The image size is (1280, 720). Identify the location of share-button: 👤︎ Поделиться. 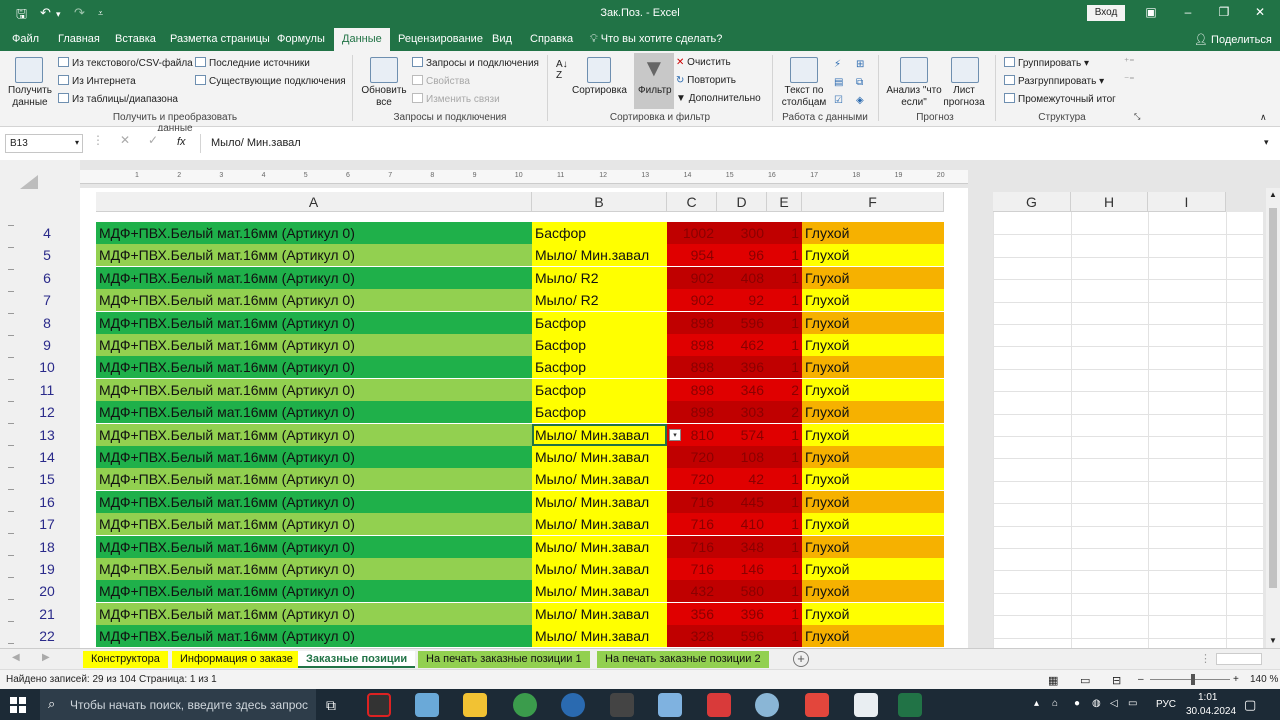
(1233, 39).